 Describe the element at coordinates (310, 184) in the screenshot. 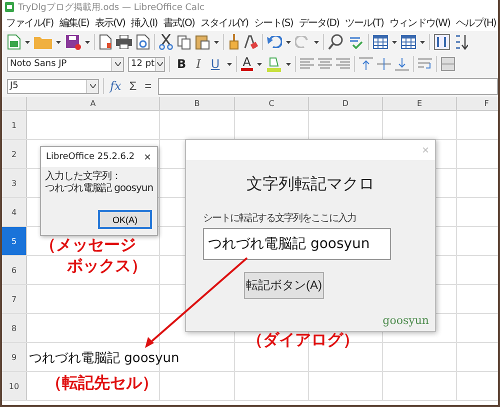

I see `dialog-heading: 文字列転記マクロ` at that location.